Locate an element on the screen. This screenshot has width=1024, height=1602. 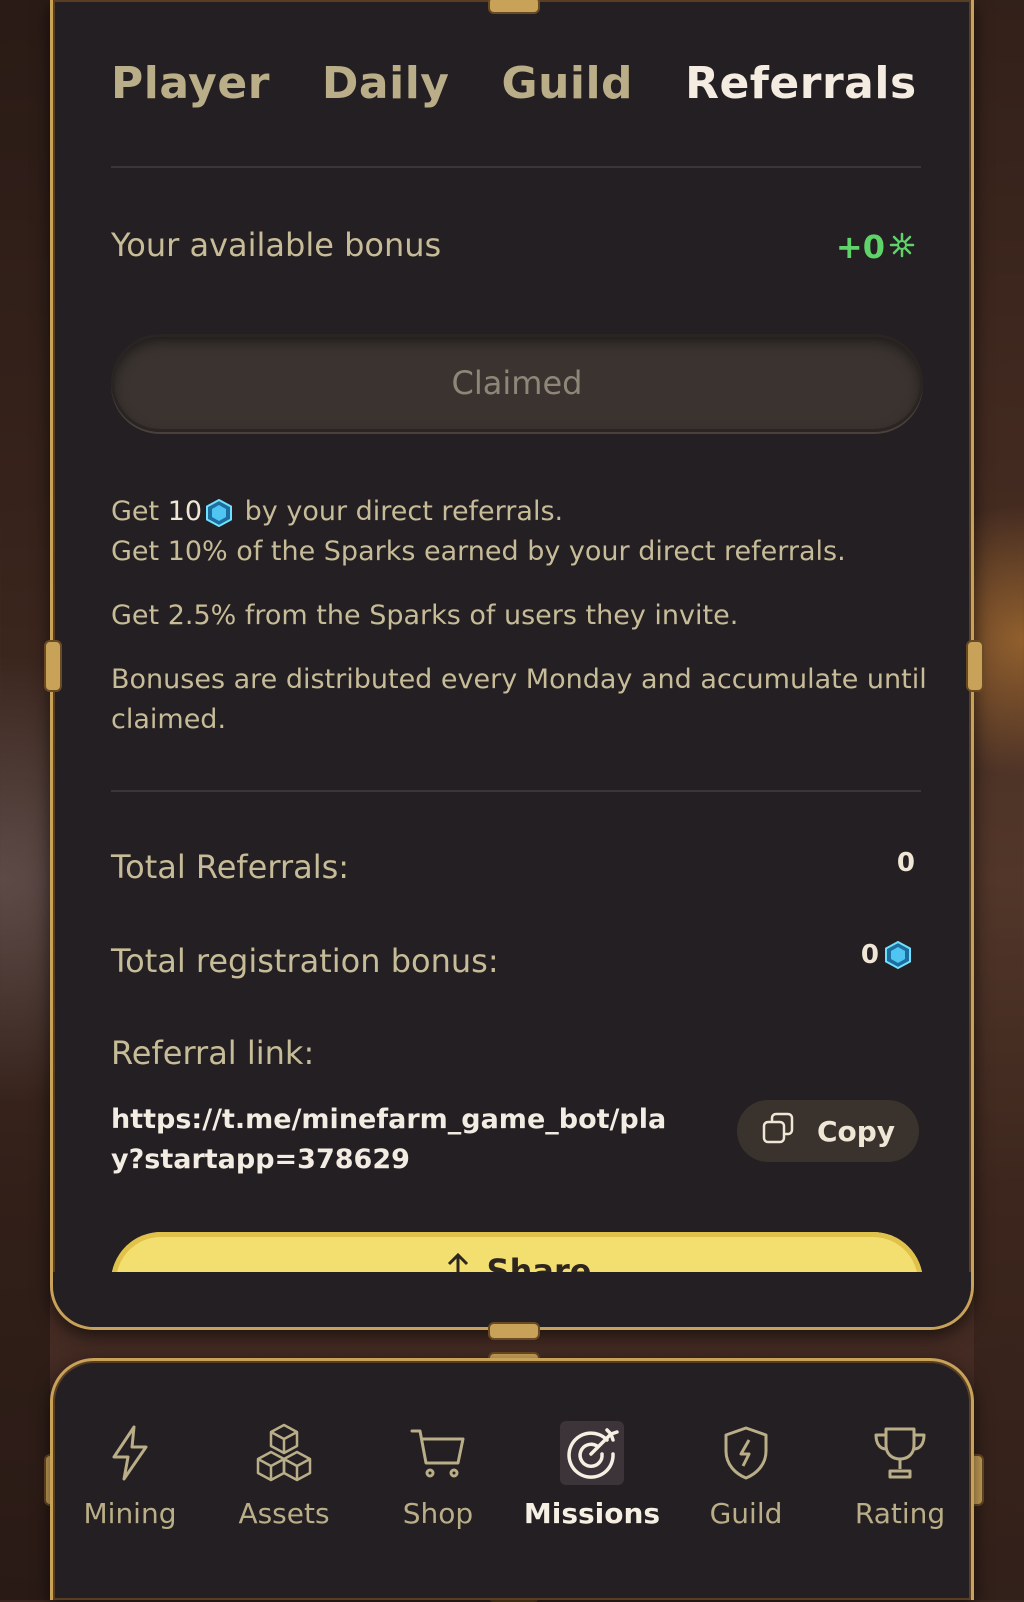
bonus-amount: +0 is located at coordinates (860, 247).